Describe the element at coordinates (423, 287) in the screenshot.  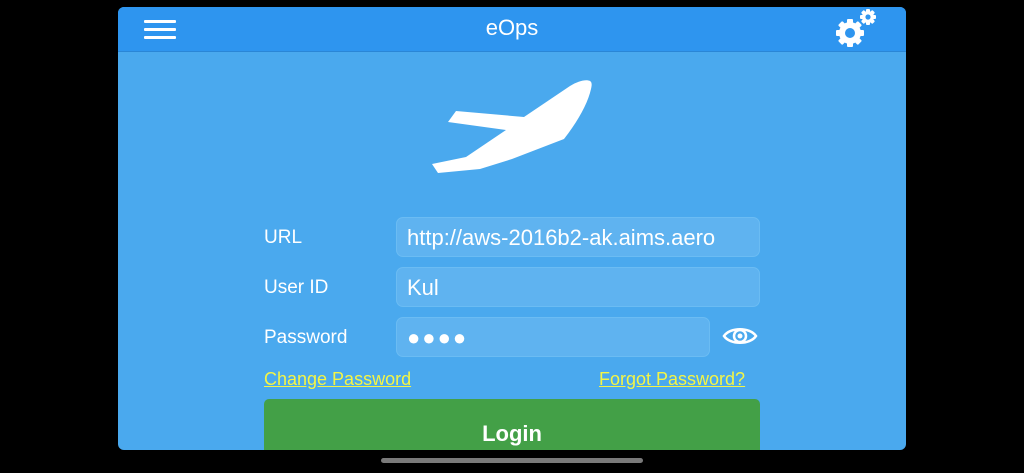
I see `userid-value: Kul` at that location.